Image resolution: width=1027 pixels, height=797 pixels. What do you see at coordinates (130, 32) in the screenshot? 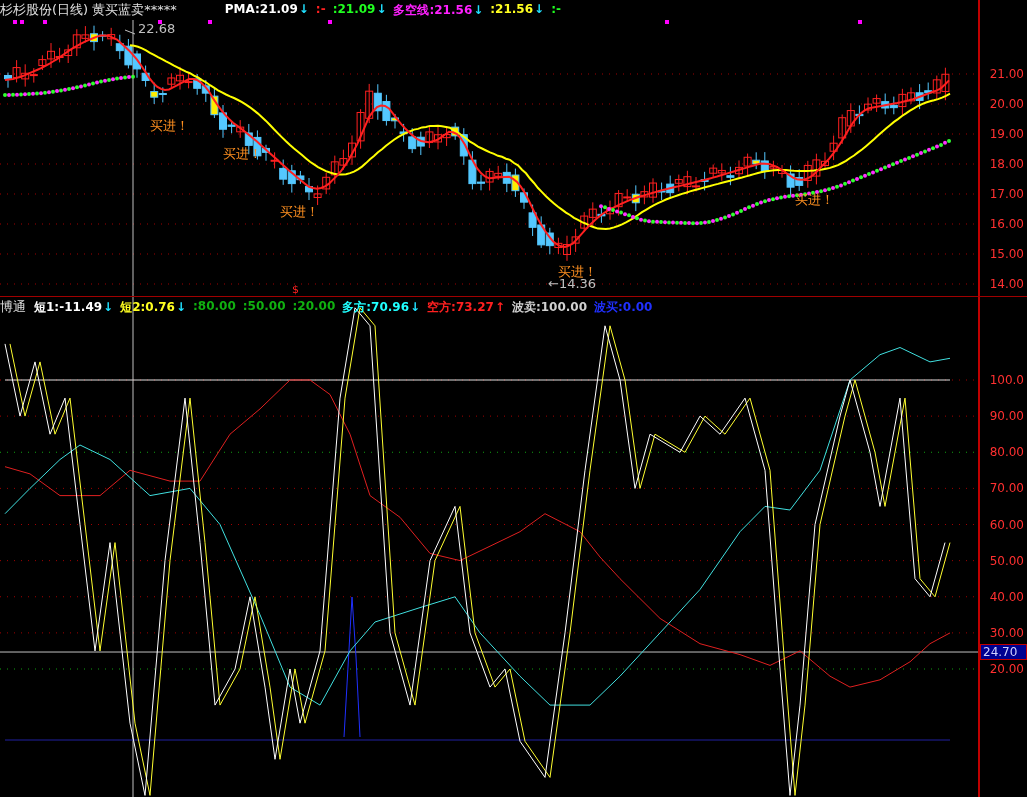
I see `low-price-leader-line` at bounding box center [130, 32].